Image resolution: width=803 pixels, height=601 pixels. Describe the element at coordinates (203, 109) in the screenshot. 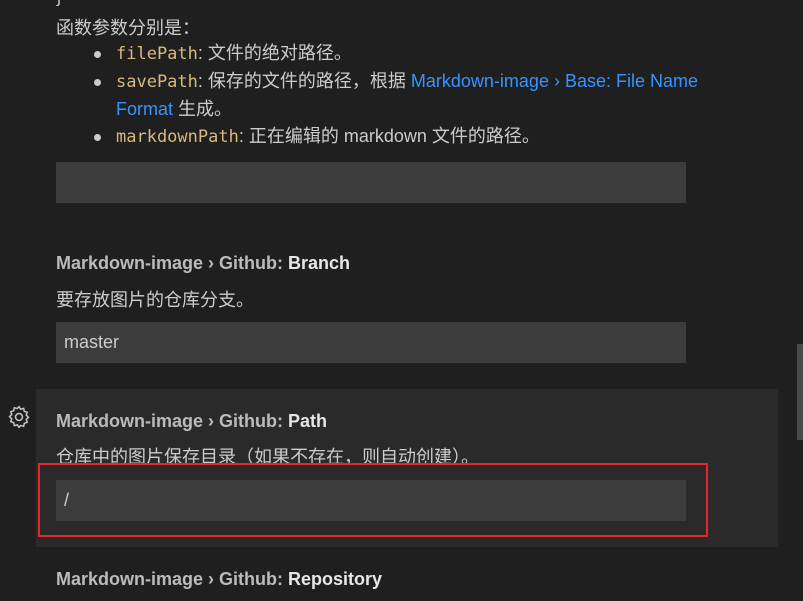

I see `param-desc-after: 生成。` at that location.